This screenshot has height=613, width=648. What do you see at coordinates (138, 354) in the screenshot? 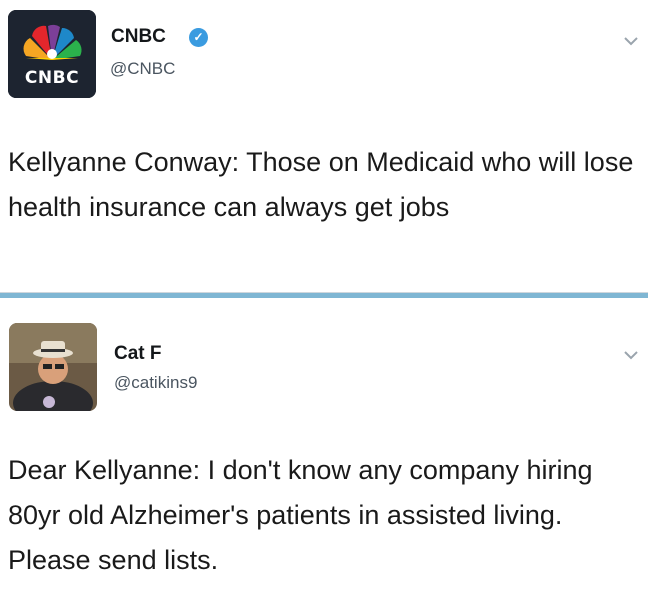
I see `display-name: Cat F` at bounding box center [138, 354].